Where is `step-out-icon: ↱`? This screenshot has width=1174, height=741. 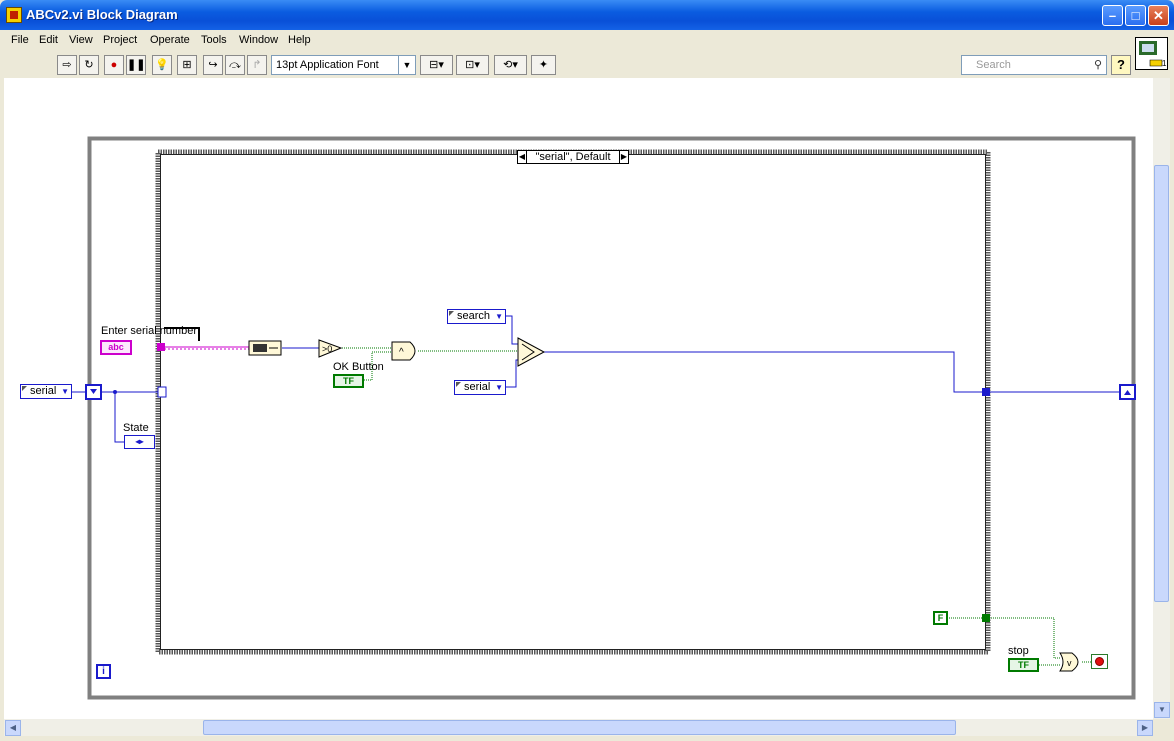 step-out-icon: ↱ is located at coordinates (257, 65).